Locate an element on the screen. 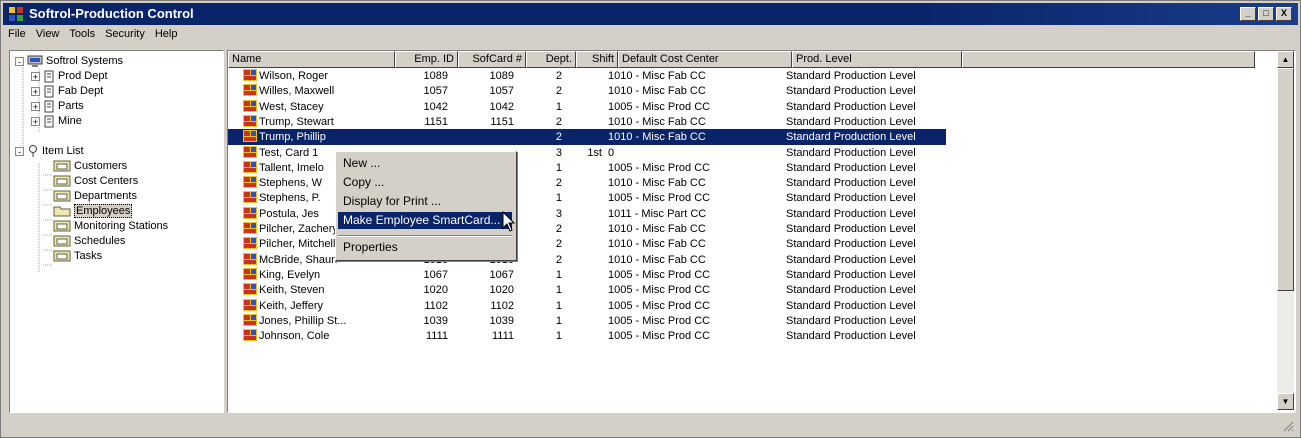 The width and height of the screenshot is (1301, 438). tree-node-departments: Departments is located at coordinates (95, 196).